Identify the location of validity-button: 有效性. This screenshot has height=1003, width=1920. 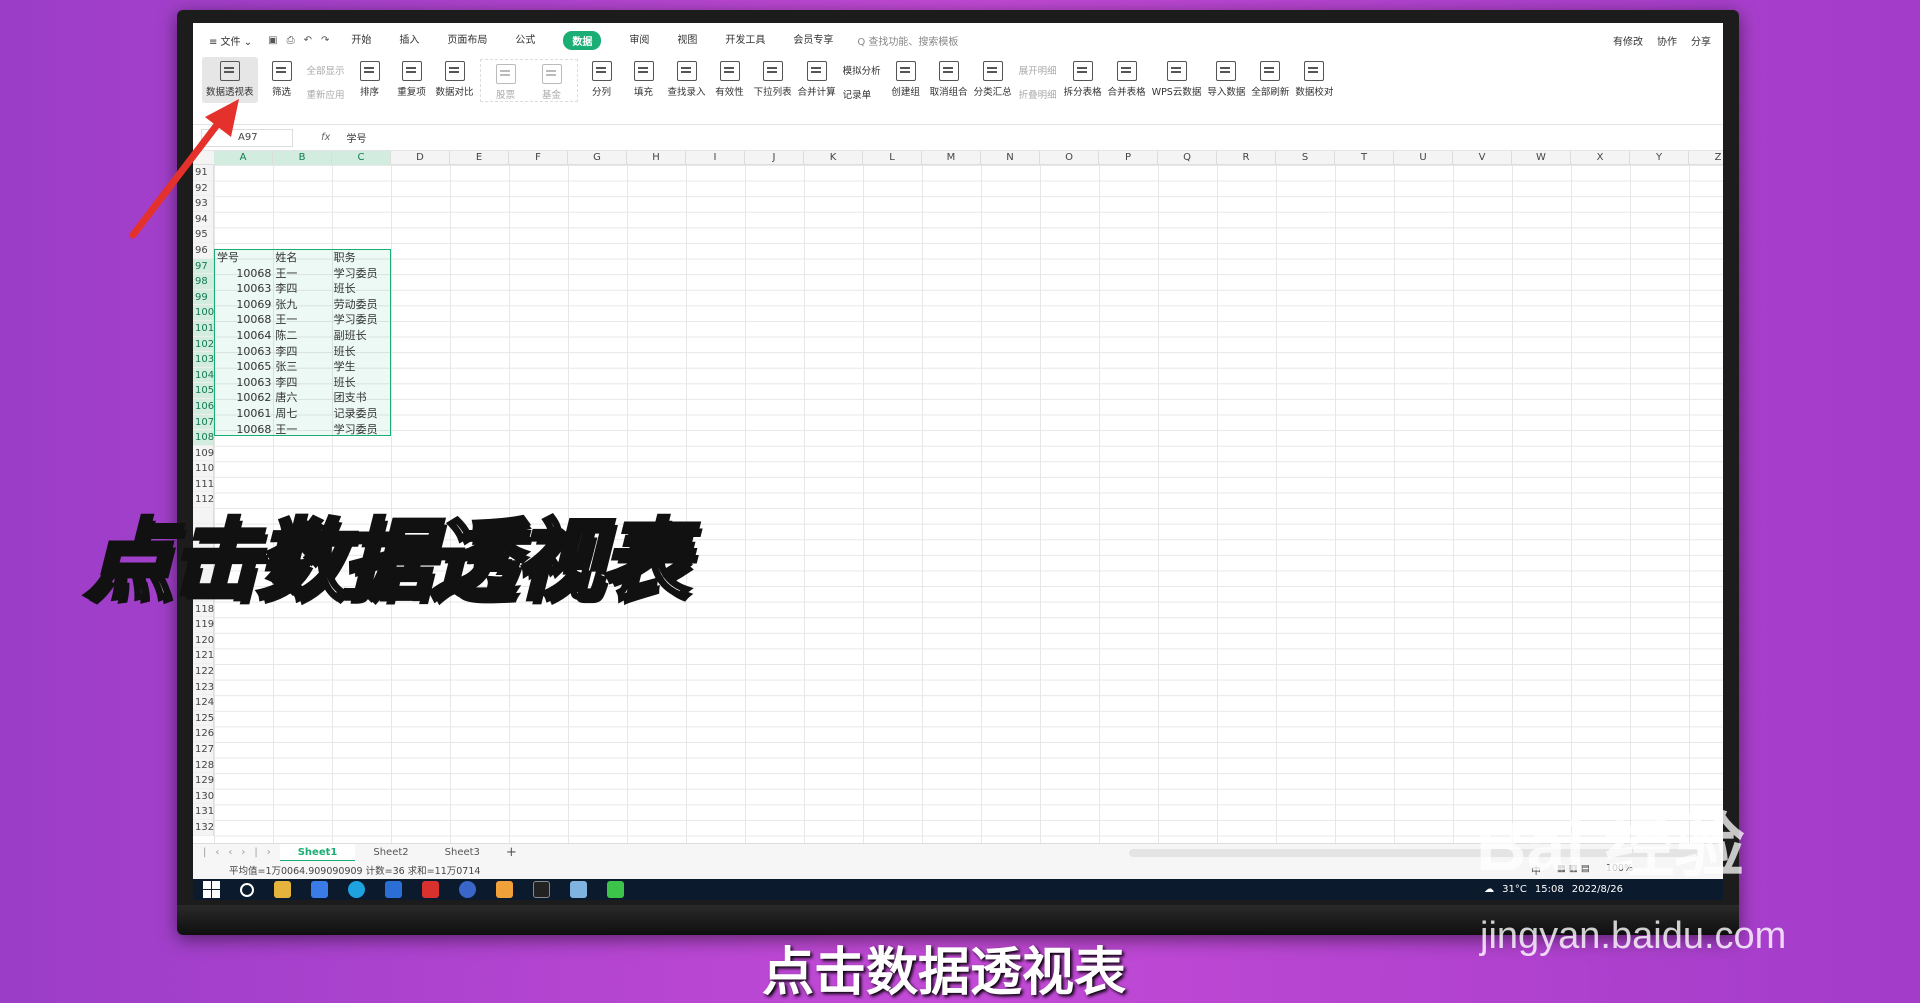
(730, 77).